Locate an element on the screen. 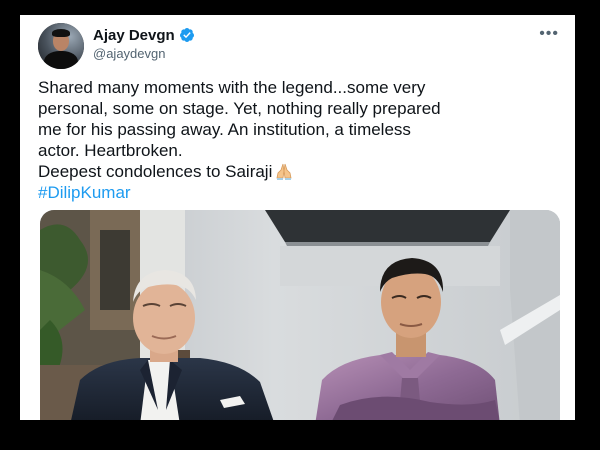 Image resolution: width=600 pixels, height=450 pixels. tweet-text-line-condolence: Deepest condolences to Sairaji is located at coordinates (300, 171).